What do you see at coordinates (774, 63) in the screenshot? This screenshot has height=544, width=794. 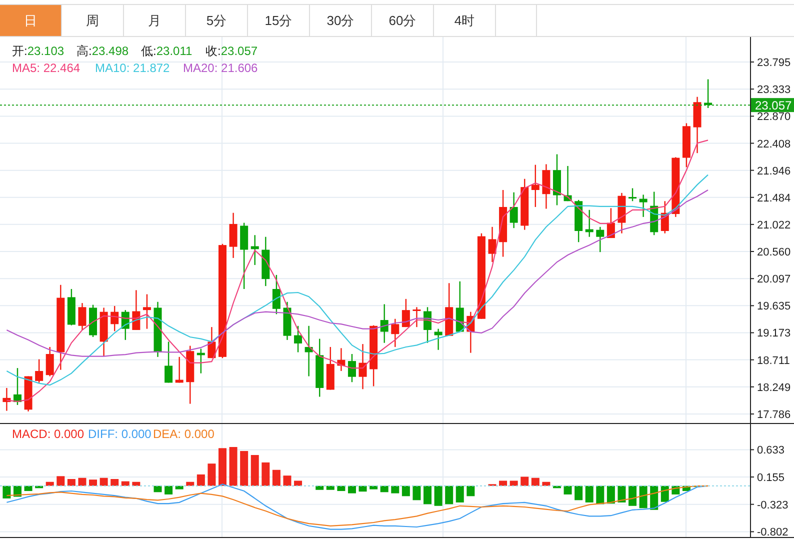 I see `price-axis-label: 23.795` at bounding box center [774, 63].